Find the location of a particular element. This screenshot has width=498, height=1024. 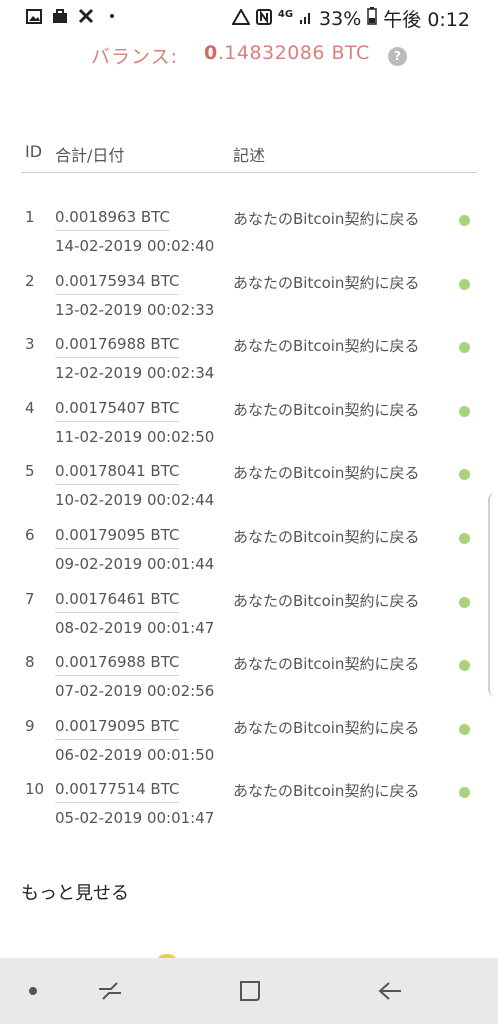

dot-icon is located at coordinates (112, 16).